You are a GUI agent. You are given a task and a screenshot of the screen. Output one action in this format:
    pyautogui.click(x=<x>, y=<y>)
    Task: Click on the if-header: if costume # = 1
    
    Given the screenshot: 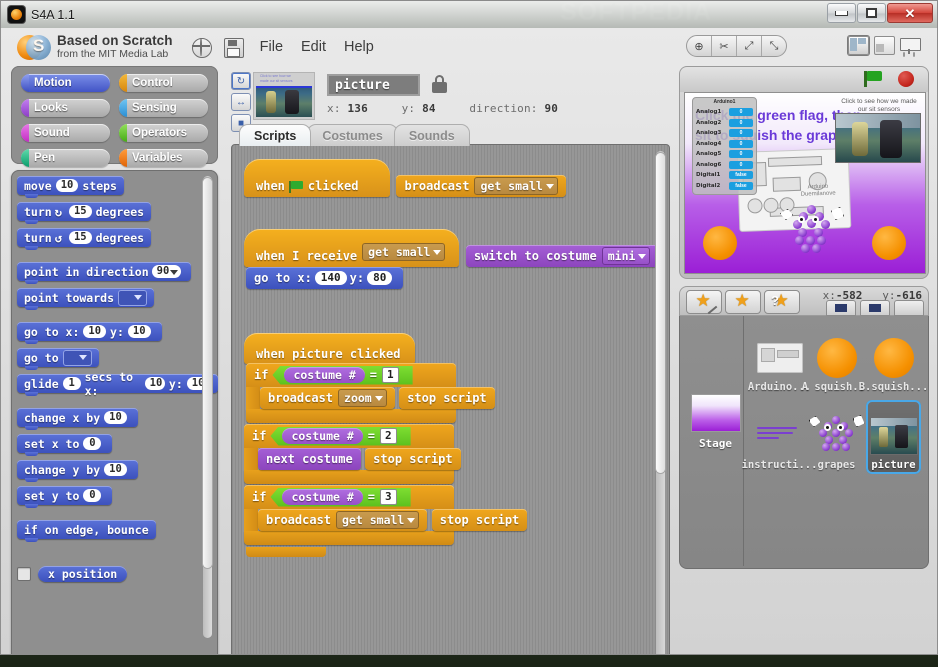 What is the action you would take?
    pyautogui.click(x=351, y=375)
    